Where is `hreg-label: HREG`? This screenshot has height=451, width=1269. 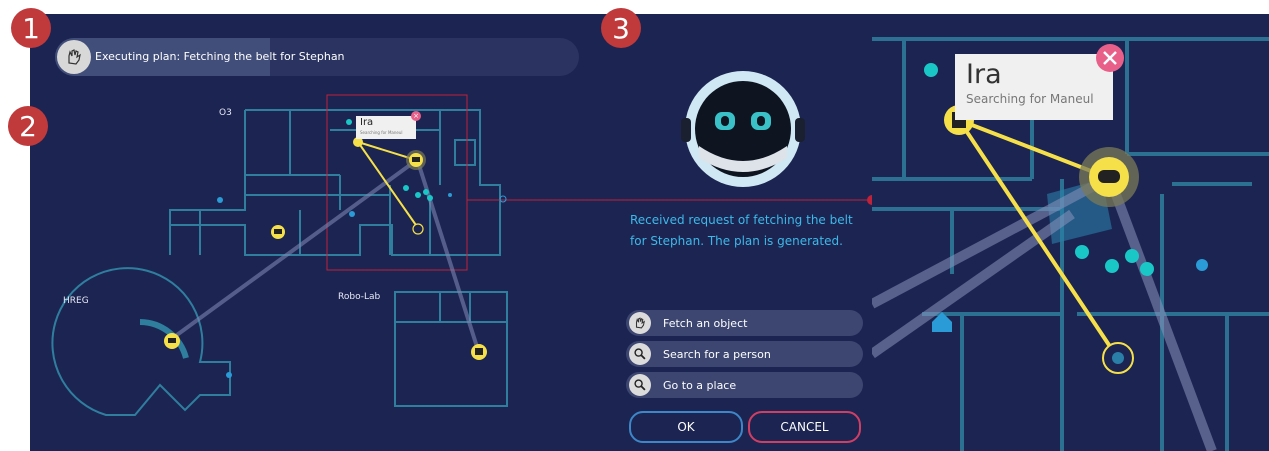 hreg-label: HREG is located at coordinates (76, 301).